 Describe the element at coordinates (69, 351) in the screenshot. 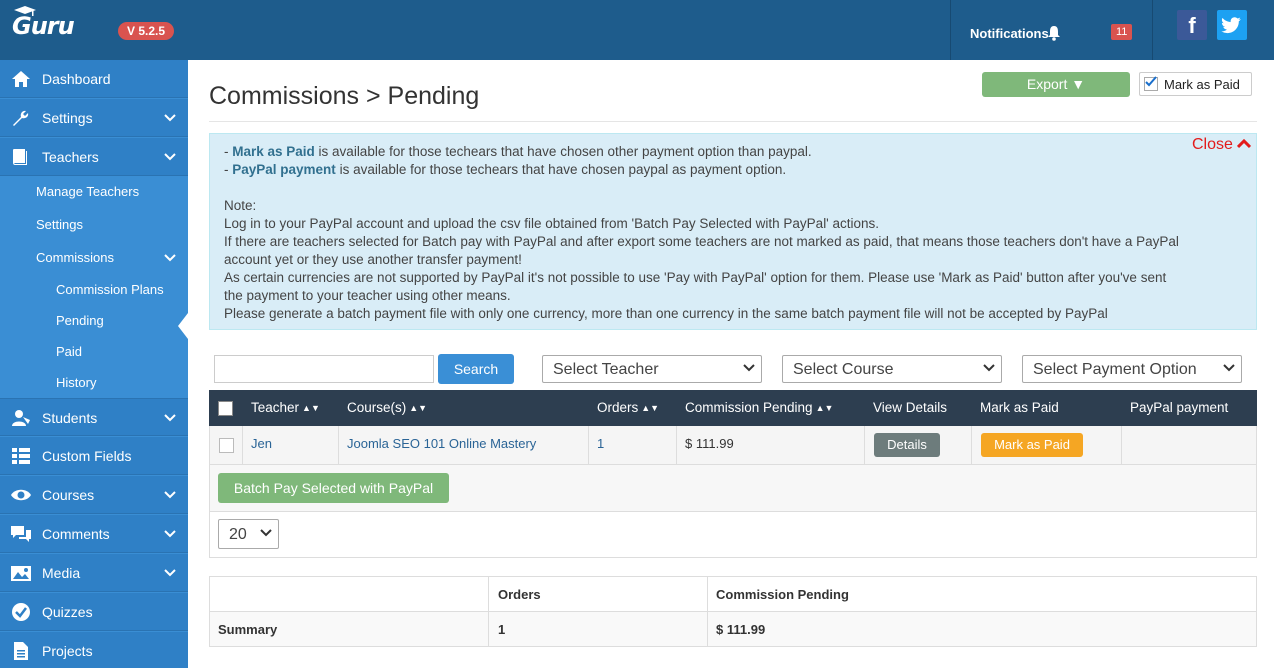

I see `sidebar-item-paid: Paid` at that location.